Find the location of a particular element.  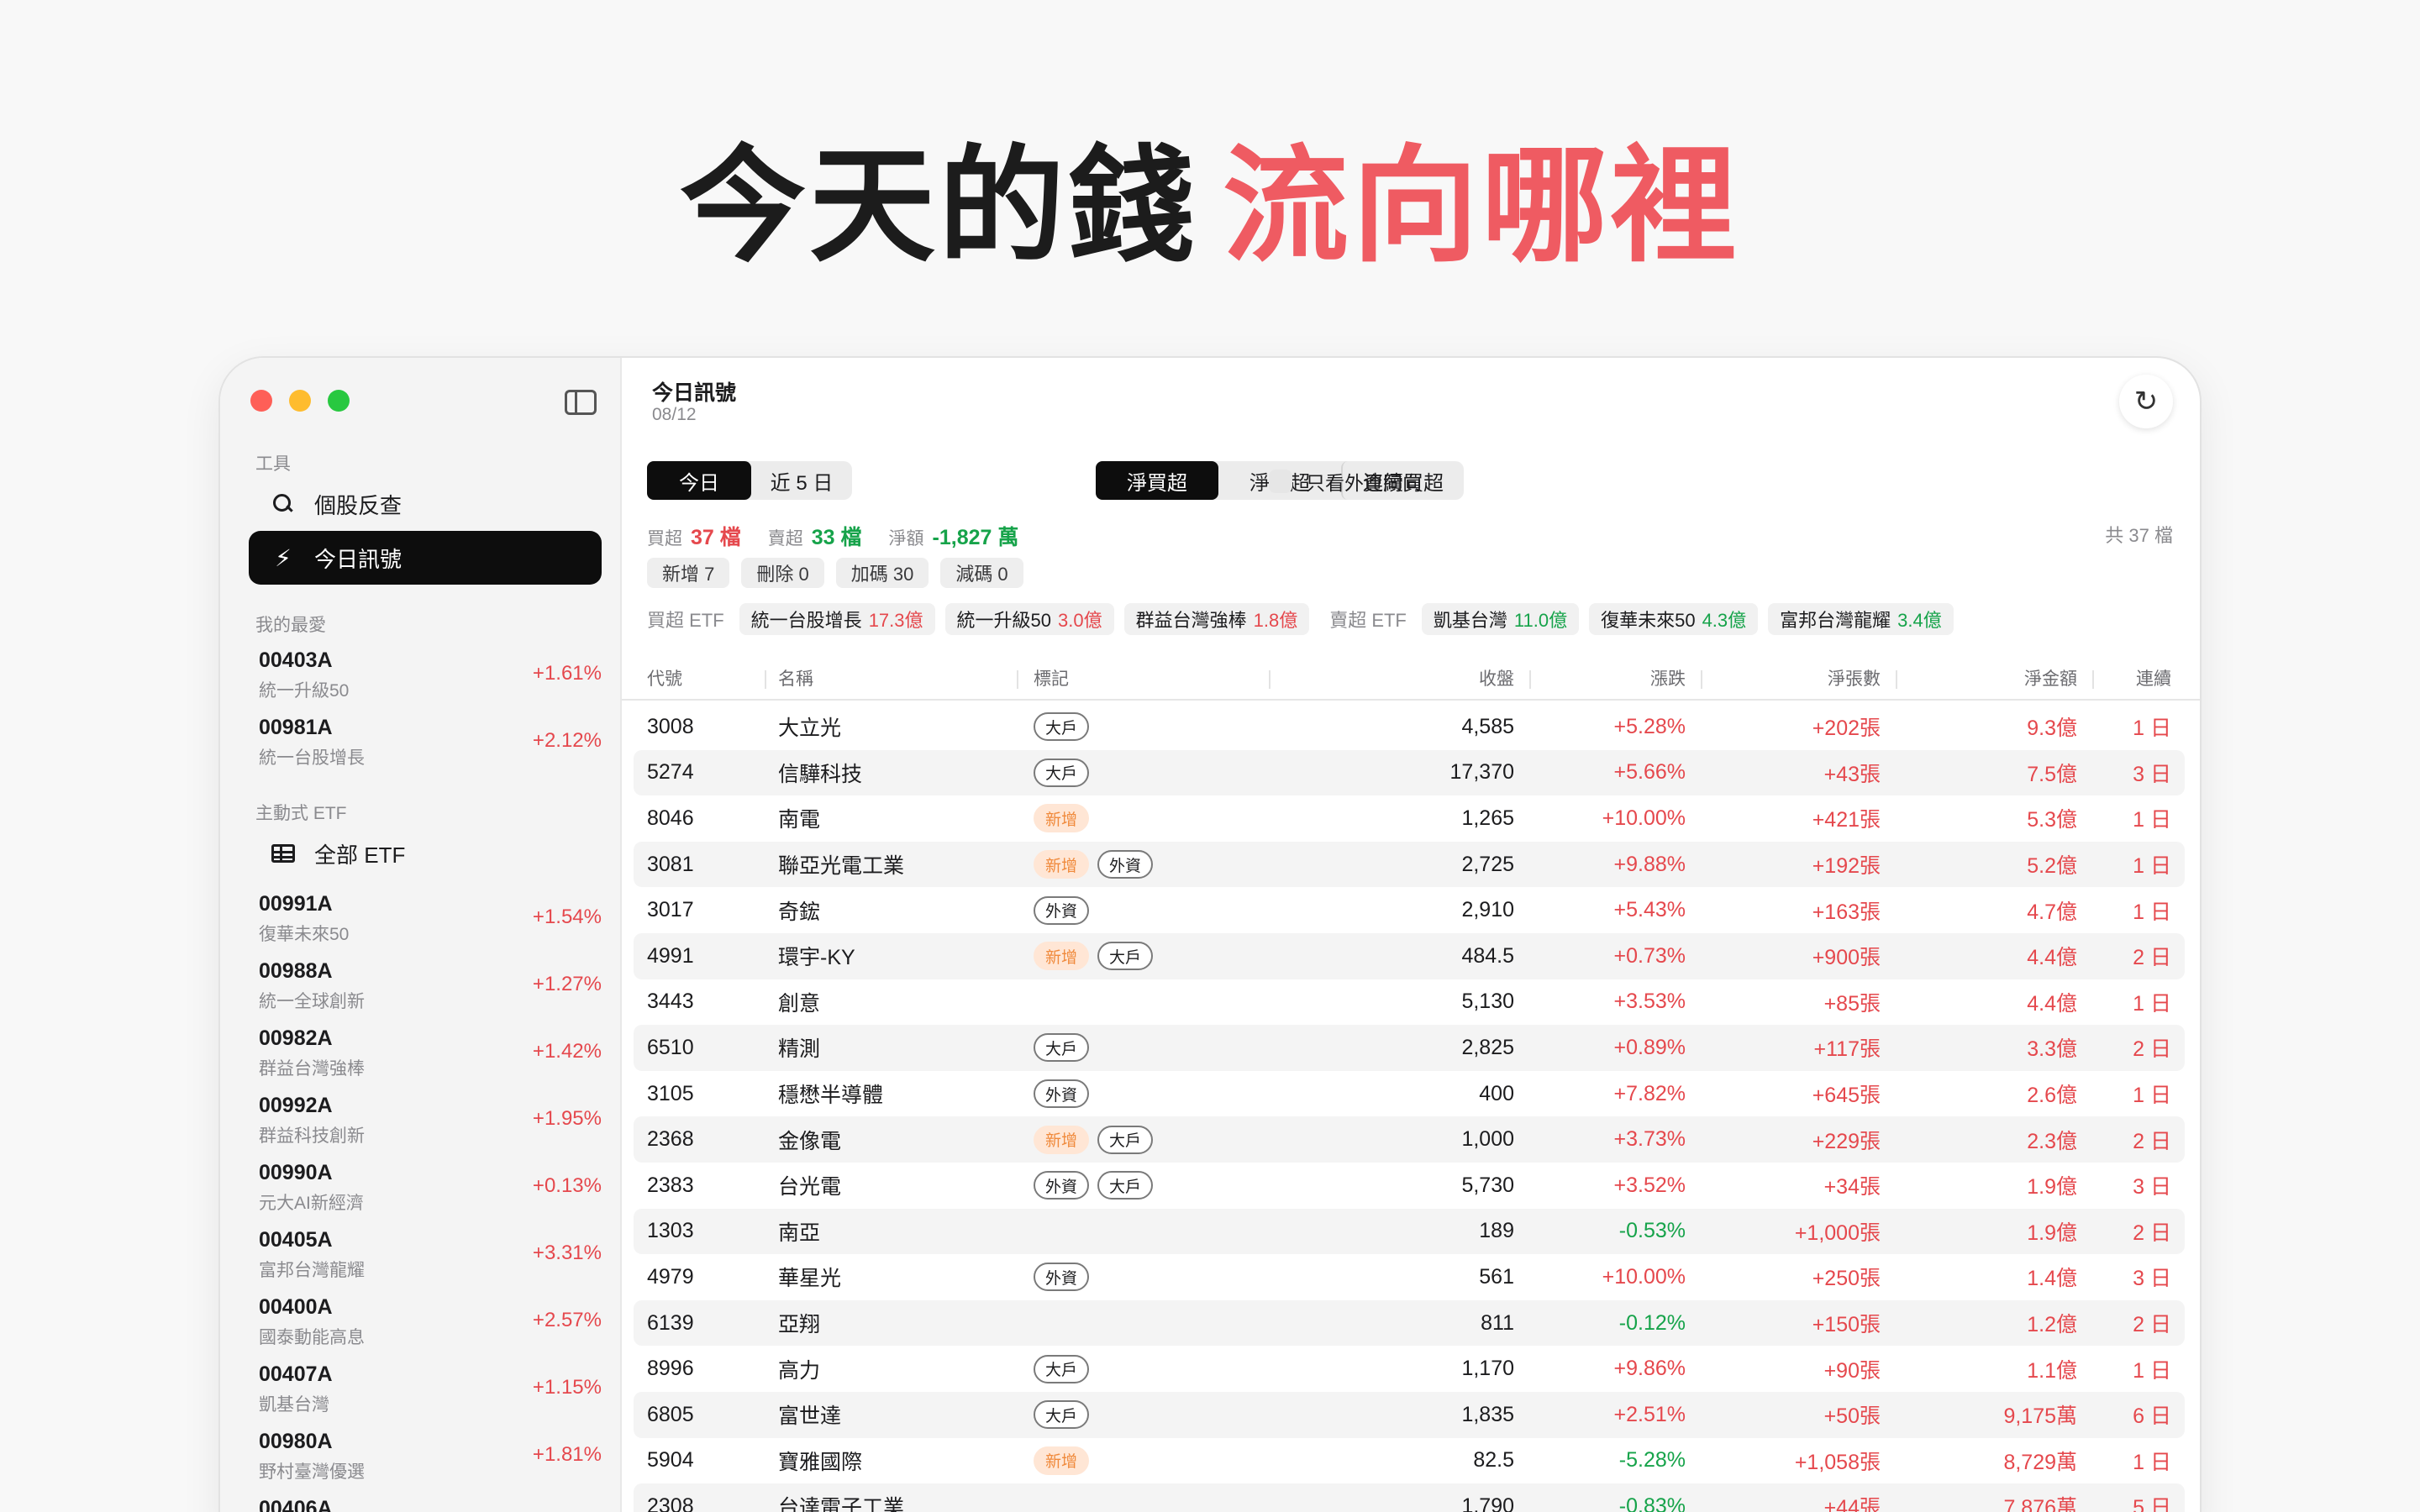

sidebar-item-label: 全部 ETF is located at coordinates (360, 855).